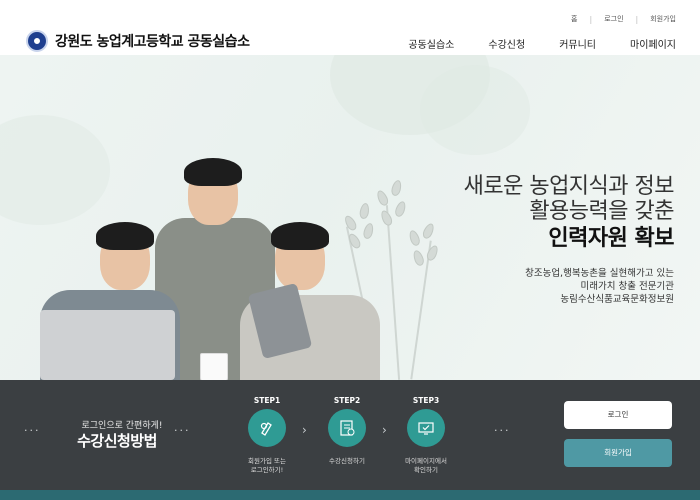 The height and width of the screenshot is (500, 700). I want to click on step-label: STEP1, so click(267, 400).